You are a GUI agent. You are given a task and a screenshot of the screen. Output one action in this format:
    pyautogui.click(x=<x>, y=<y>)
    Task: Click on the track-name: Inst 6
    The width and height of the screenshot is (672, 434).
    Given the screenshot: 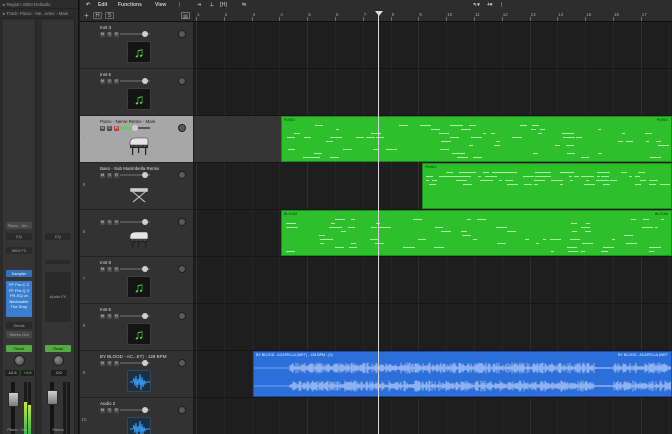 What is the action you would take?
    pyautogui.click(x=142, y=309)
    